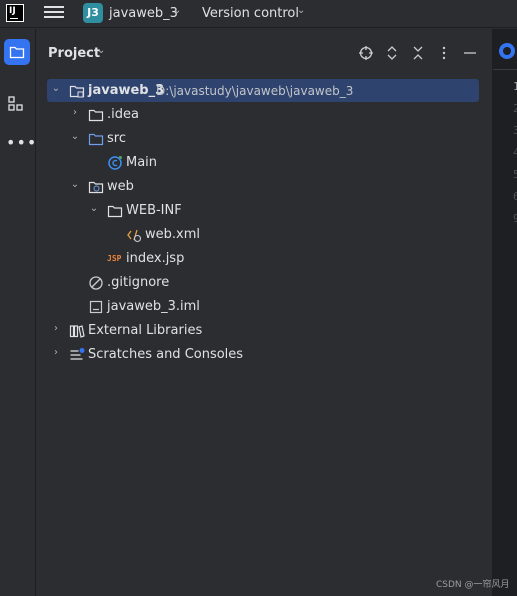  Describe the element at coordinates (74, 53) in the screenshot. I see `panel-title: Project` at that location.